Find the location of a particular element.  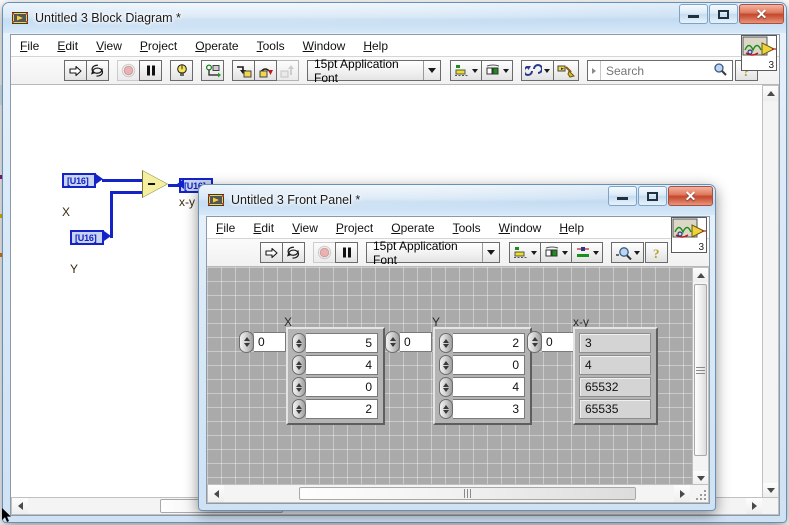

block-diagram-menu-project: Project is located at coordinates (158, 46).